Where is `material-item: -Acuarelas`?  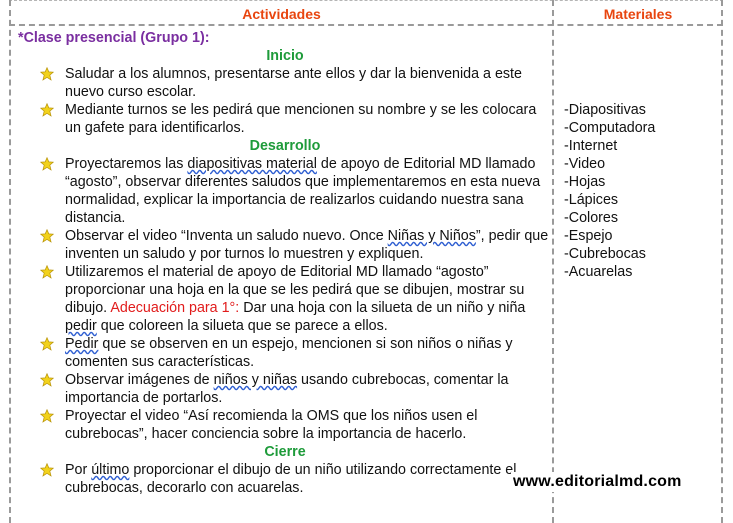
material-item: -Acuarelas is located at coordinates (598, 272).